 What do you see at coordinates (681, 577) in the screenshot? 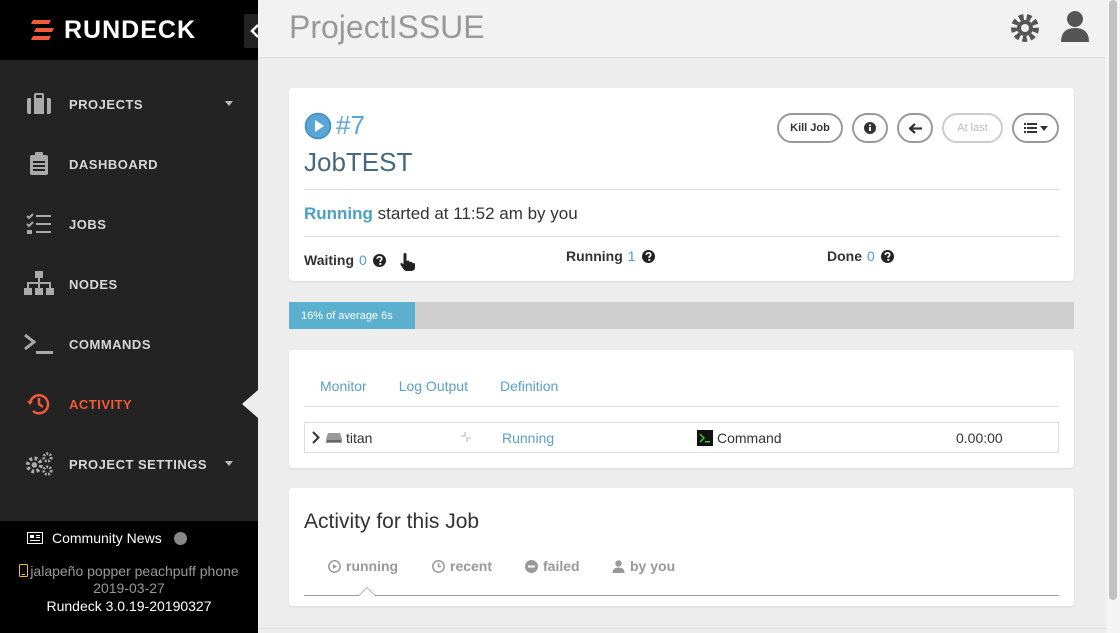
I see `activity-tabs: running recent failed by you` at bounding box center [681, 577].